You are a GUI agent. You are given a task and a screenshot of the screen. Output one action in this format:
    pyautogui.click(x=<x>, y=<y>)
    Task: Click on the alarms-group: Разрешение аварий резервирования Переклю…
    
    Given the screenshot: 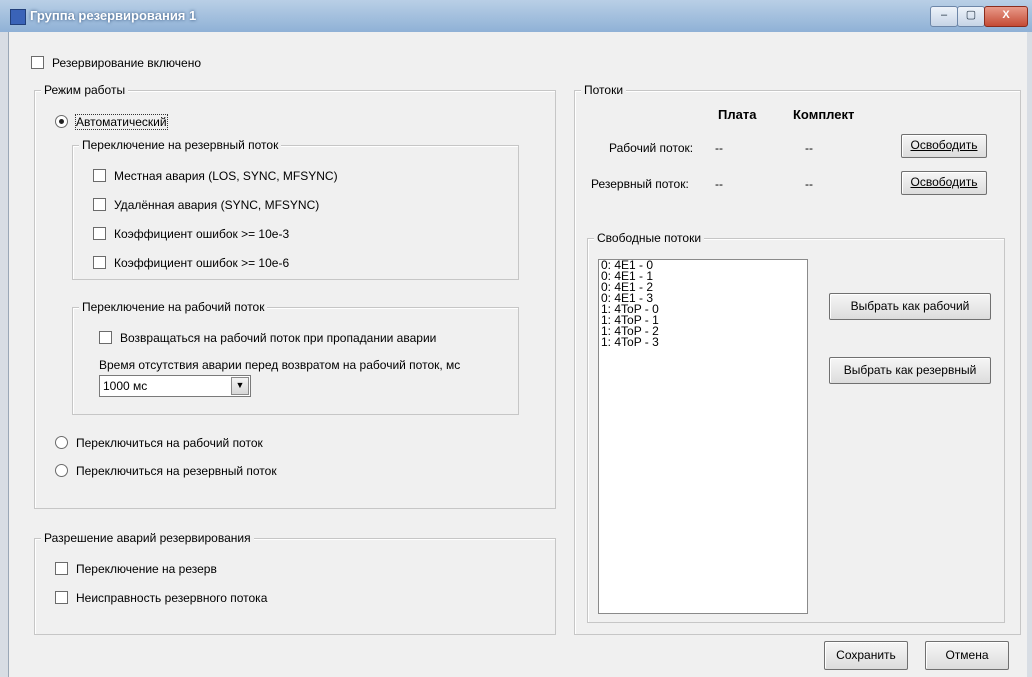 What is the action you would take?
    pyautogui.click(x=295, y=583)
    